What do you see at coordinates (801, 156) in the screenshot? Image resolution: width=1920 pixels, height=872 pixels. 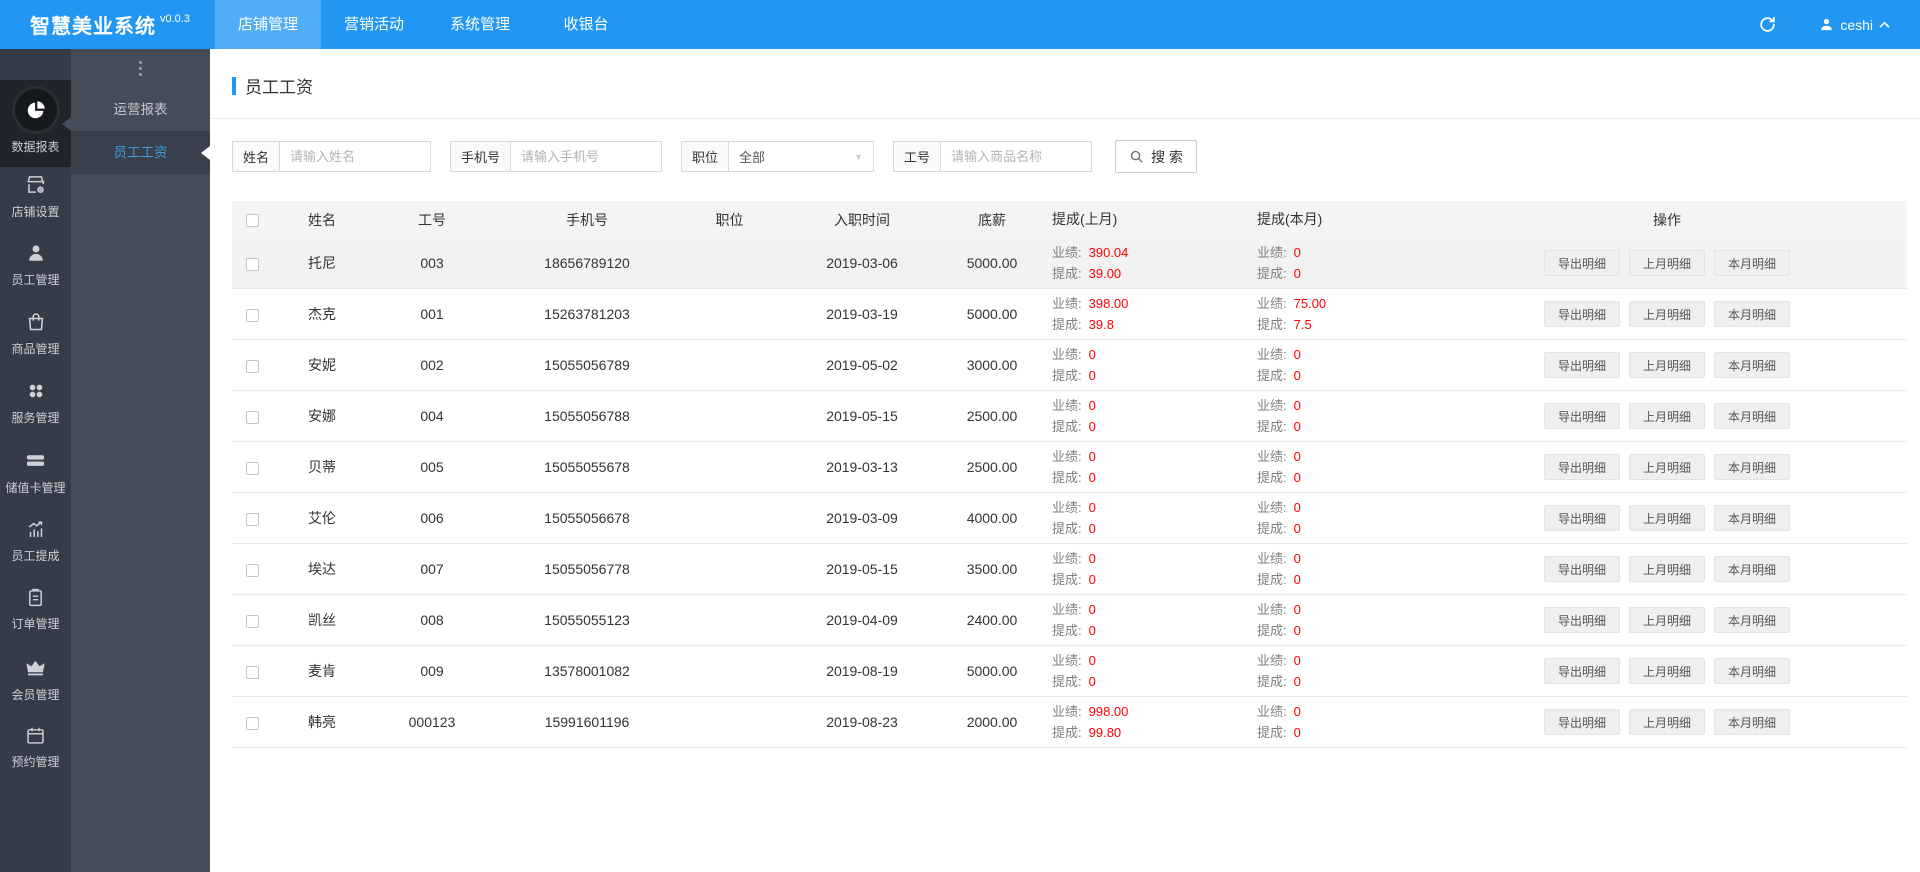 I see `position-select: 全部 ▼` at bounding box center [801, 156].